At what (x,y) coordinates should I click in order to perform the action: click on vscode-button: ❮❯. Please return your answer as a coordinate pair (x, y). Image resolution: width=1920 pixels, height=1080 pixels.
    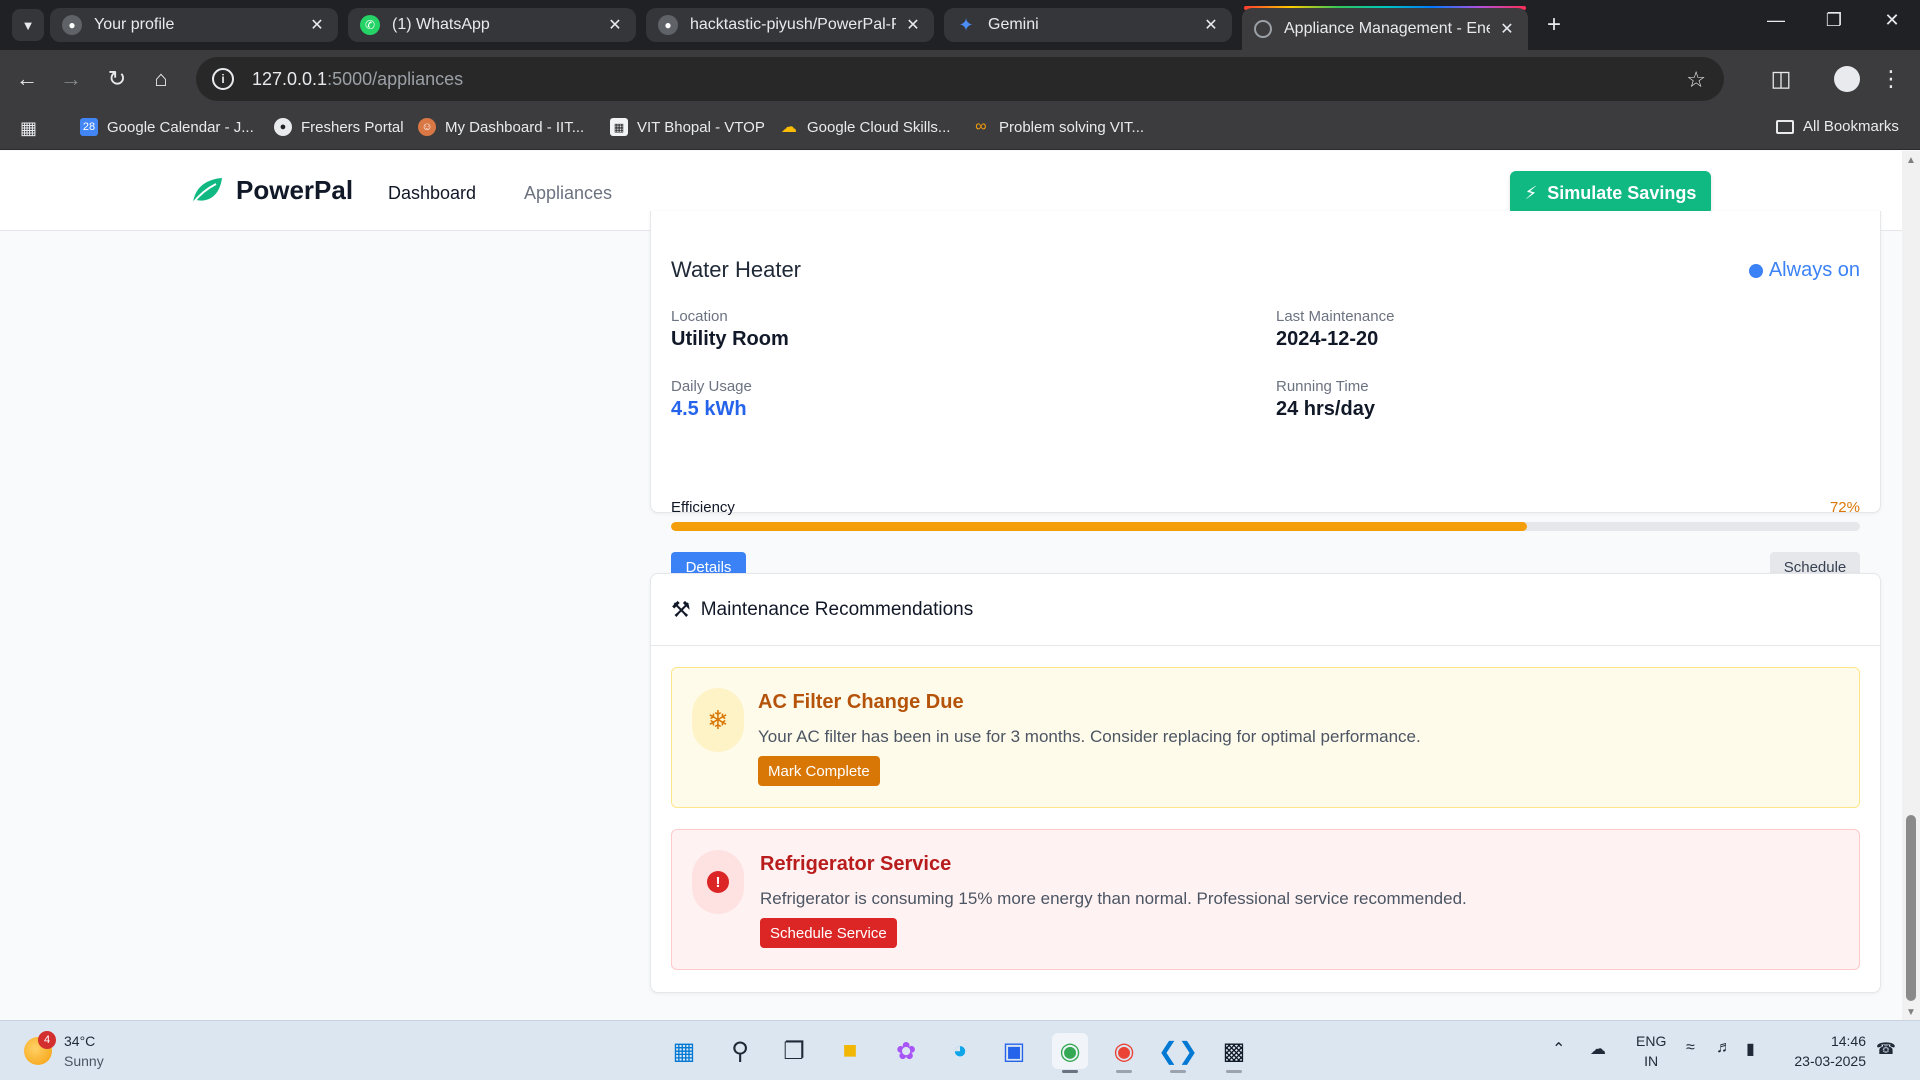
    Looking at the image, I should click on (1178, 1053).